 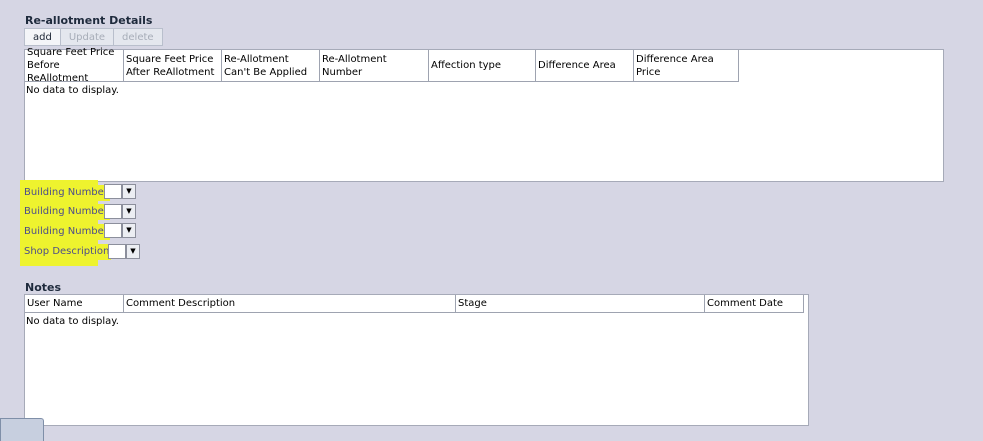 What do you see at coordinates (86, 37) in the screenshot?
I see `update-button: Update` at bounding box center [86, 37].